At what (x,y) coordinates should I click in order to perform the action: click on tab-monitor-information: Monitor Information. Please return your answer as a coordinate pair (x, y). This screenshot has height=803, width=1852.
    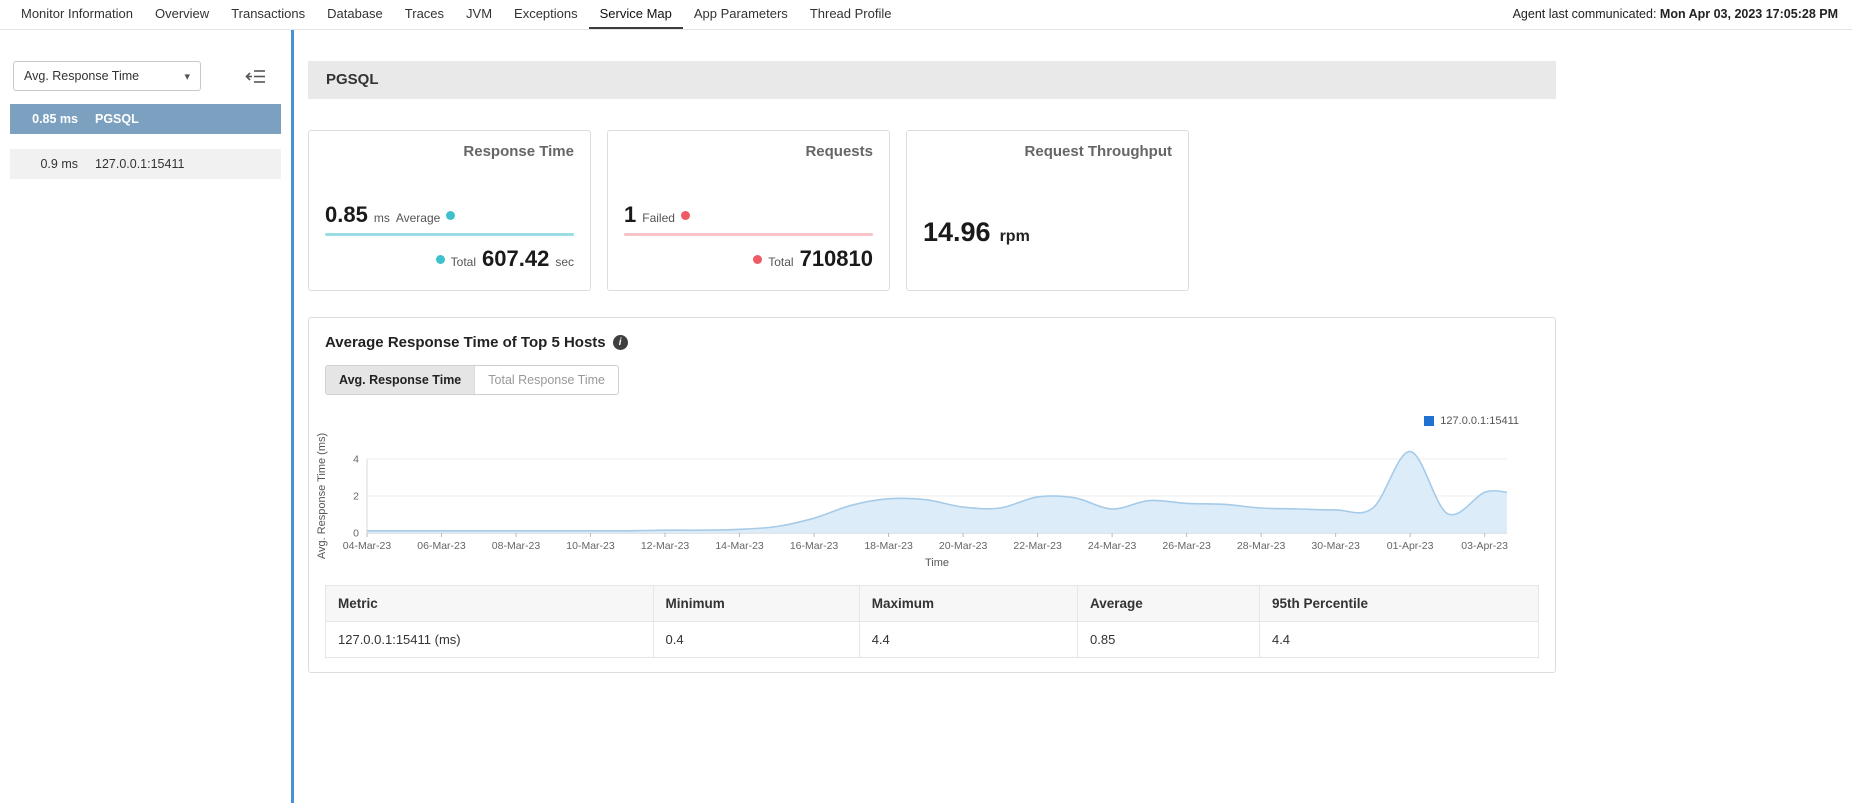
    Looking at the image, I should click on (77, 14).